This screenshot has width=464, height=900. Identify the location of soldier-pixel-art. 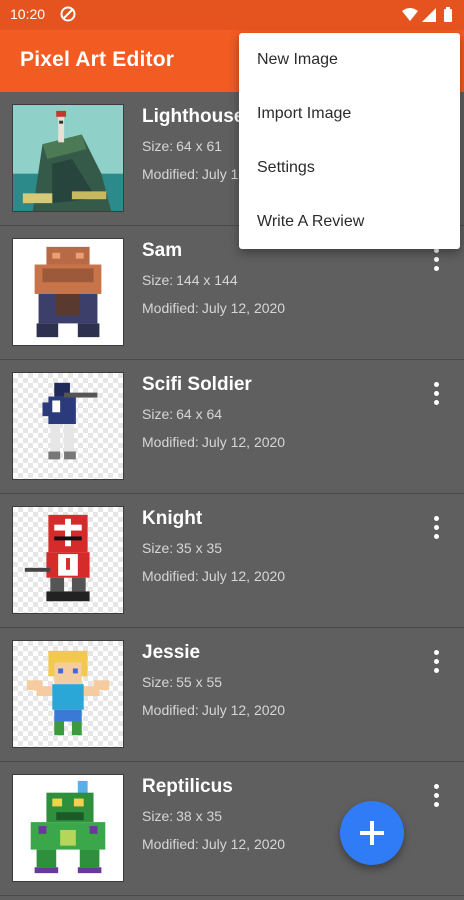
(70, 421).